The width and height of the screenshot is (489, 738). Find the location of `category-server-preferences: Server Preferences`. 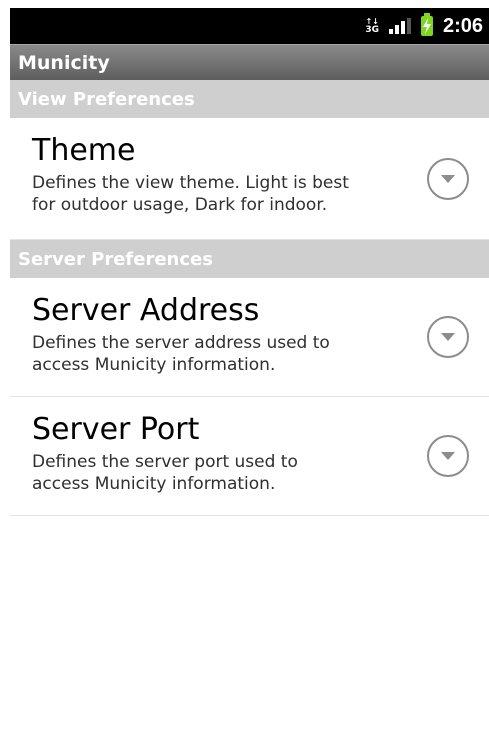

category-server-preferences: Server Preferences is located at coordinates (249, 259).